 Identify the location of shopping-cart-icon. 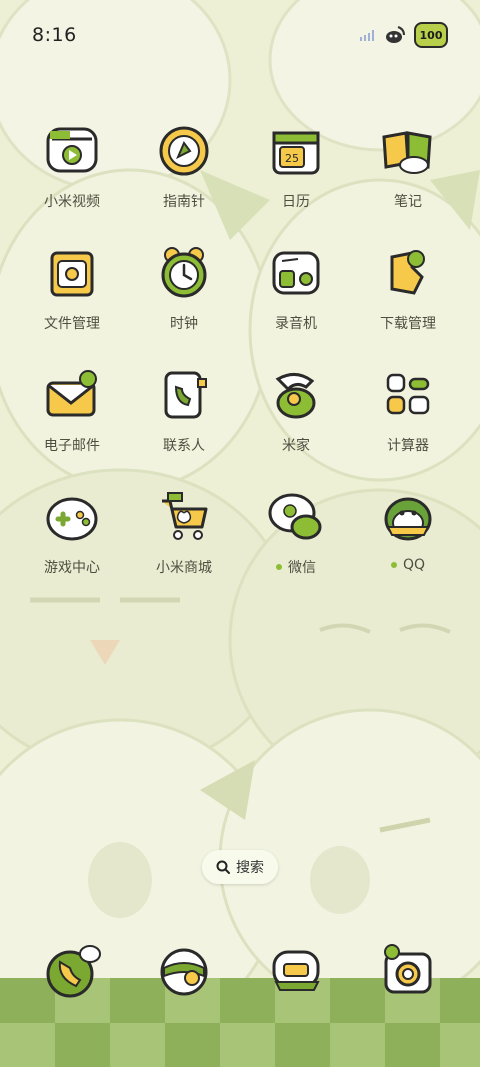
(185, 516).